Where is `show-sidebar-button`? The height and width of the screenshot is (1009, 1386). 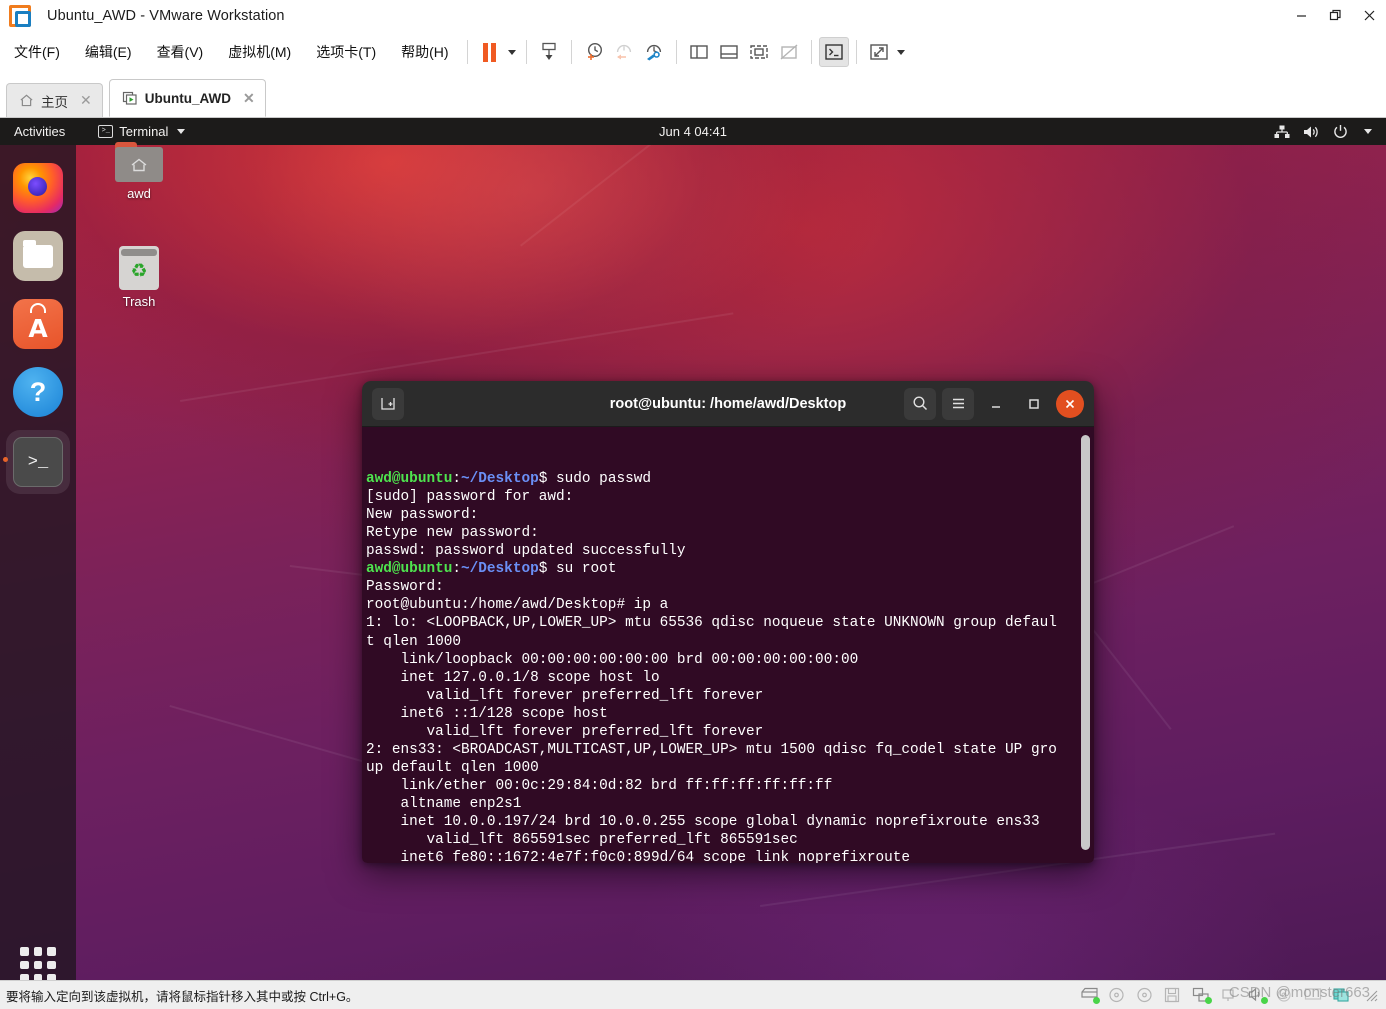
show-sidebar-button is located at coordinates (699, 52).